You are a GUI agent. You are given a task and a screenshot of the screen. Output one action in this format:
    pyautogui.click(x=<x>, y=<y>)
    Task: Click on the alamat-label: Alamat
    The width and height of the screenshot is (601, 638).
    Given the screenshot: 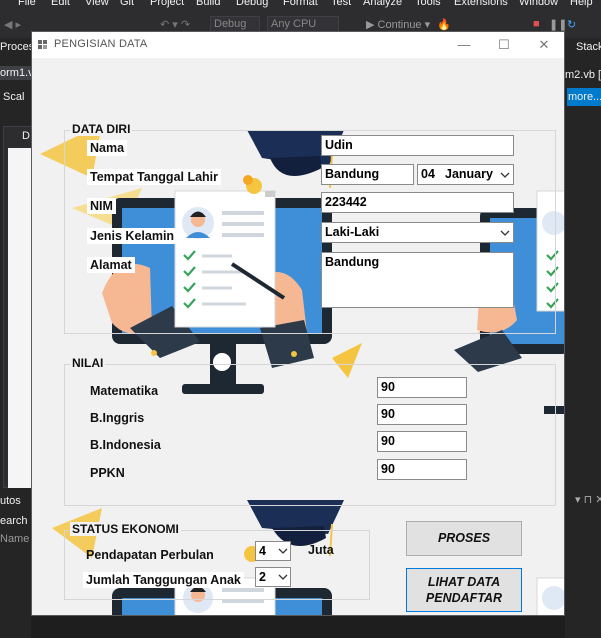 What is the action you would take?
    pyautogui.click(x=111, y=265)
    